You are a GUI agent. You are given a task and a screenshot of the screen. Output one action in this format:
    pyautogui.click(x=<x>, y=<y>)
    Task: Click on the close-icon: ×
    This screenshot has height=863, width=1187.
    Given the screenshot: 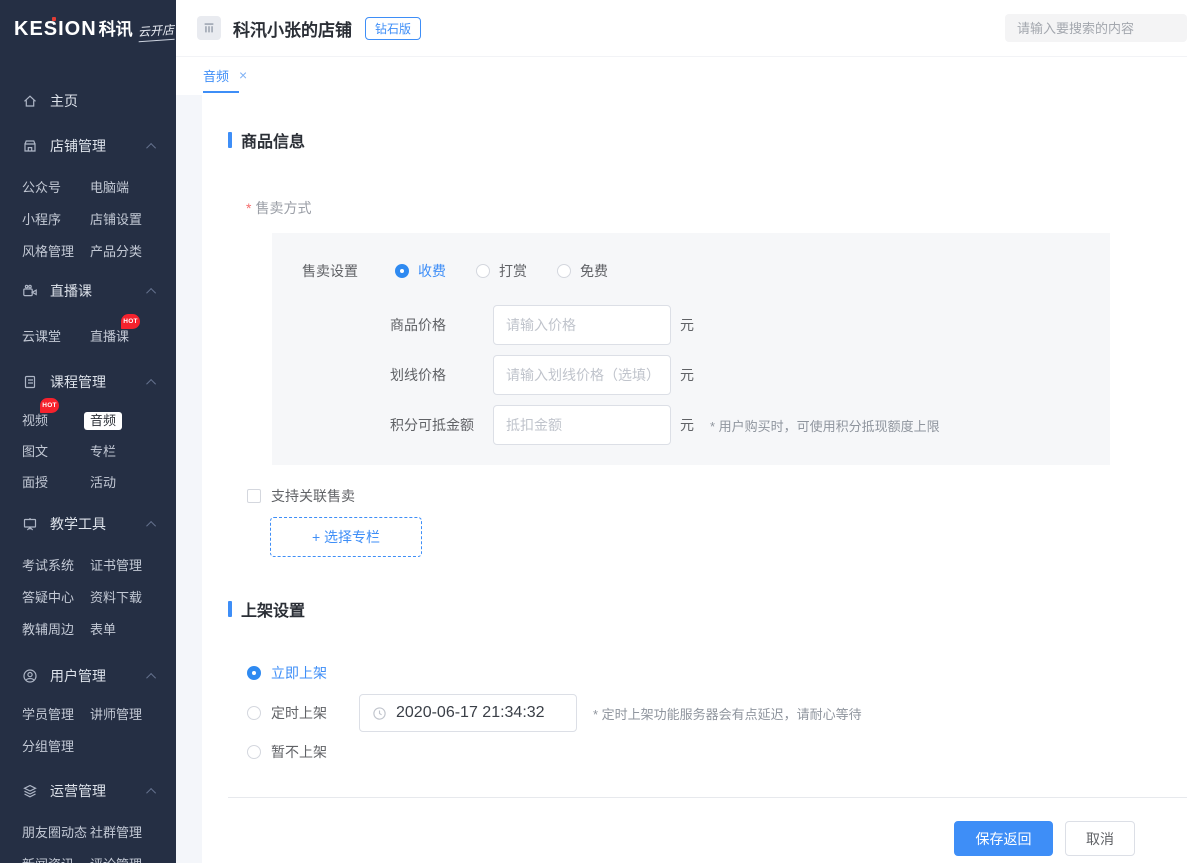 What is the action you would take?
    pyautogui.click(x=243, y=75)
    